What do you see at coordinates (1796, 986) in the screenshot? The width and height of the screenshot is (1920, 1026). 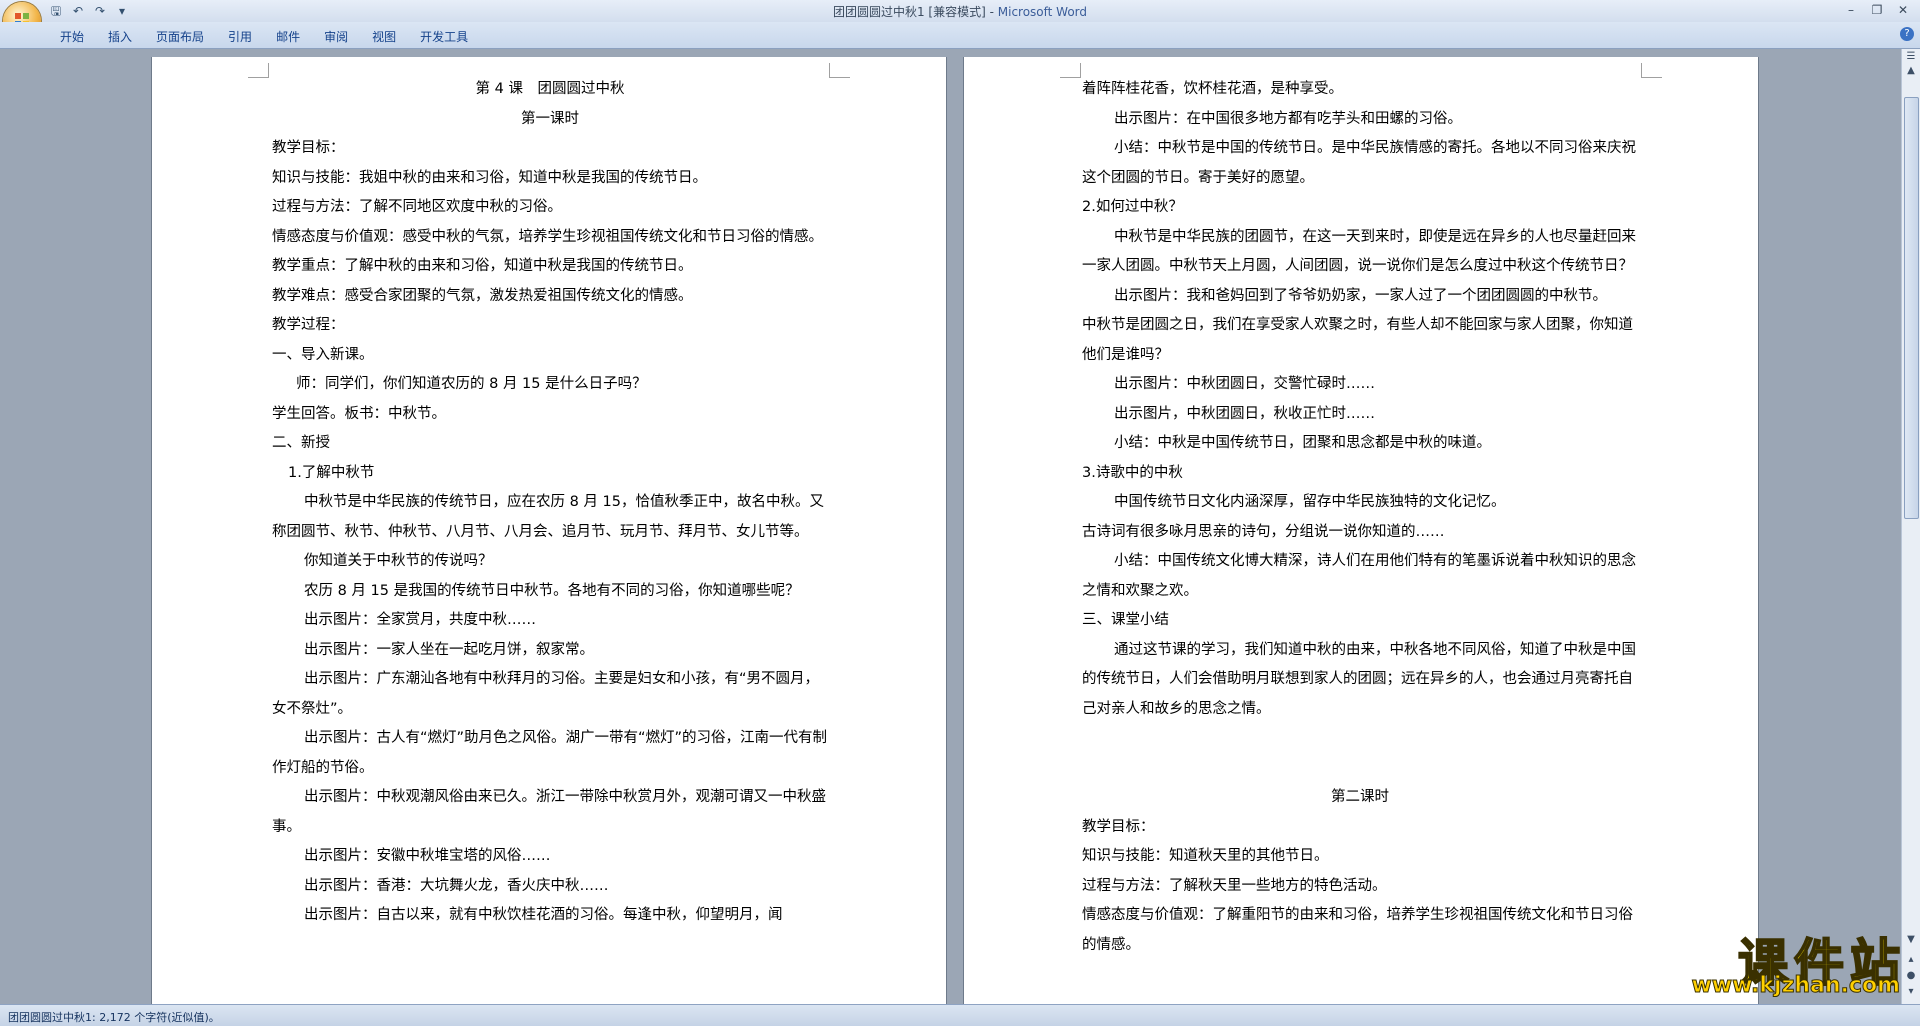 I see `watermark-url: www.kjzhan.com` at bounding box center [1796, 986].